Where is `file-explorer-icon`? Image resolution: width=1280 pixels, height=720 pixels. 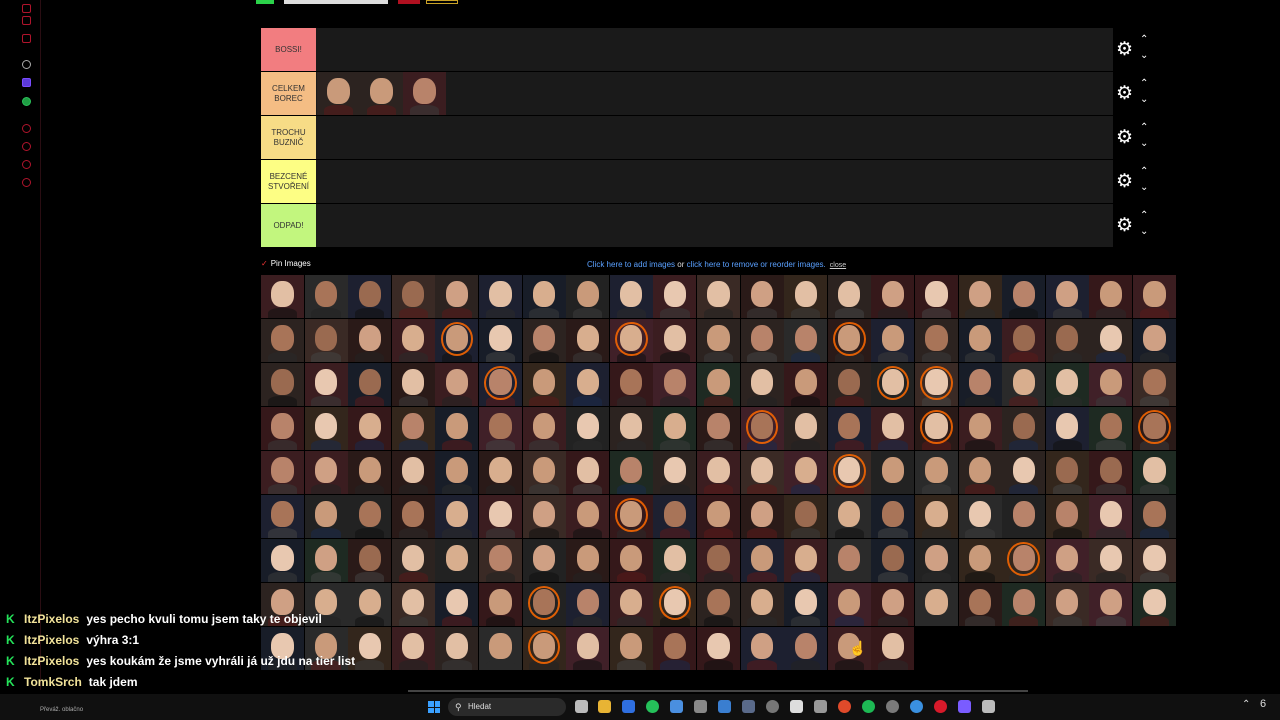
file-explorer-icon is located at coordinates (604, 706).